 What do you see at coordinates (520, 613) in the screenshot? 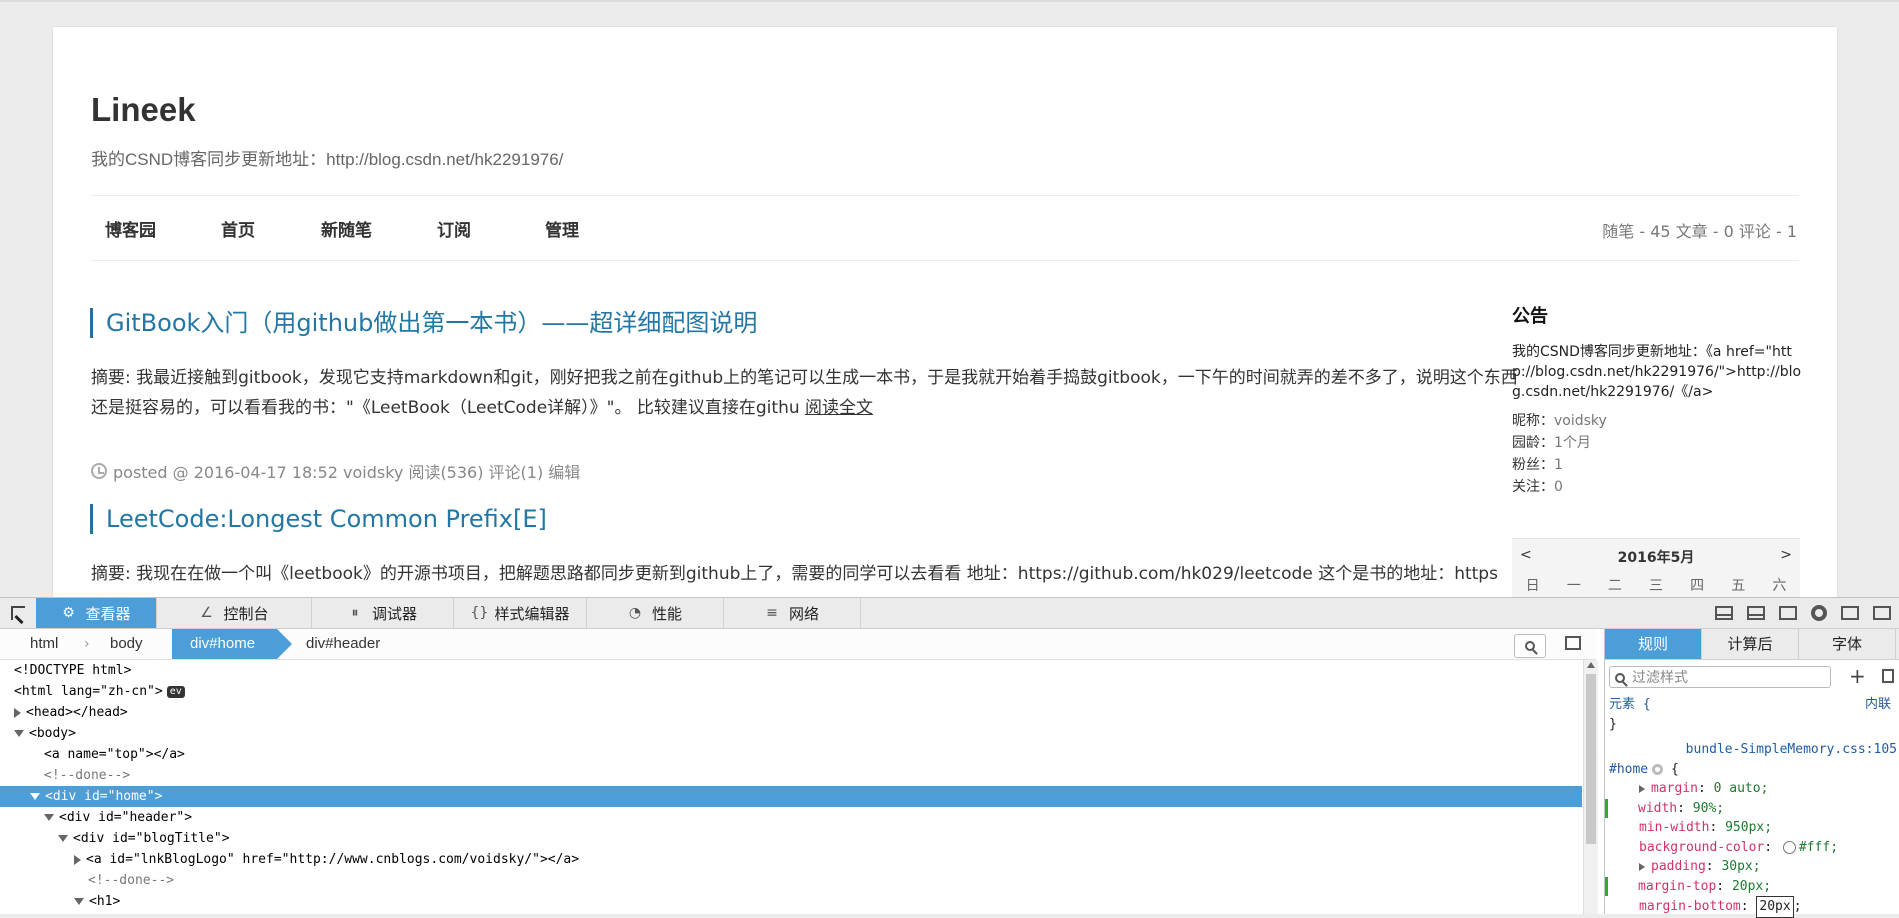
I see `tab-style-editor: {} 样式编辑器` at bounding box center [520, 613].